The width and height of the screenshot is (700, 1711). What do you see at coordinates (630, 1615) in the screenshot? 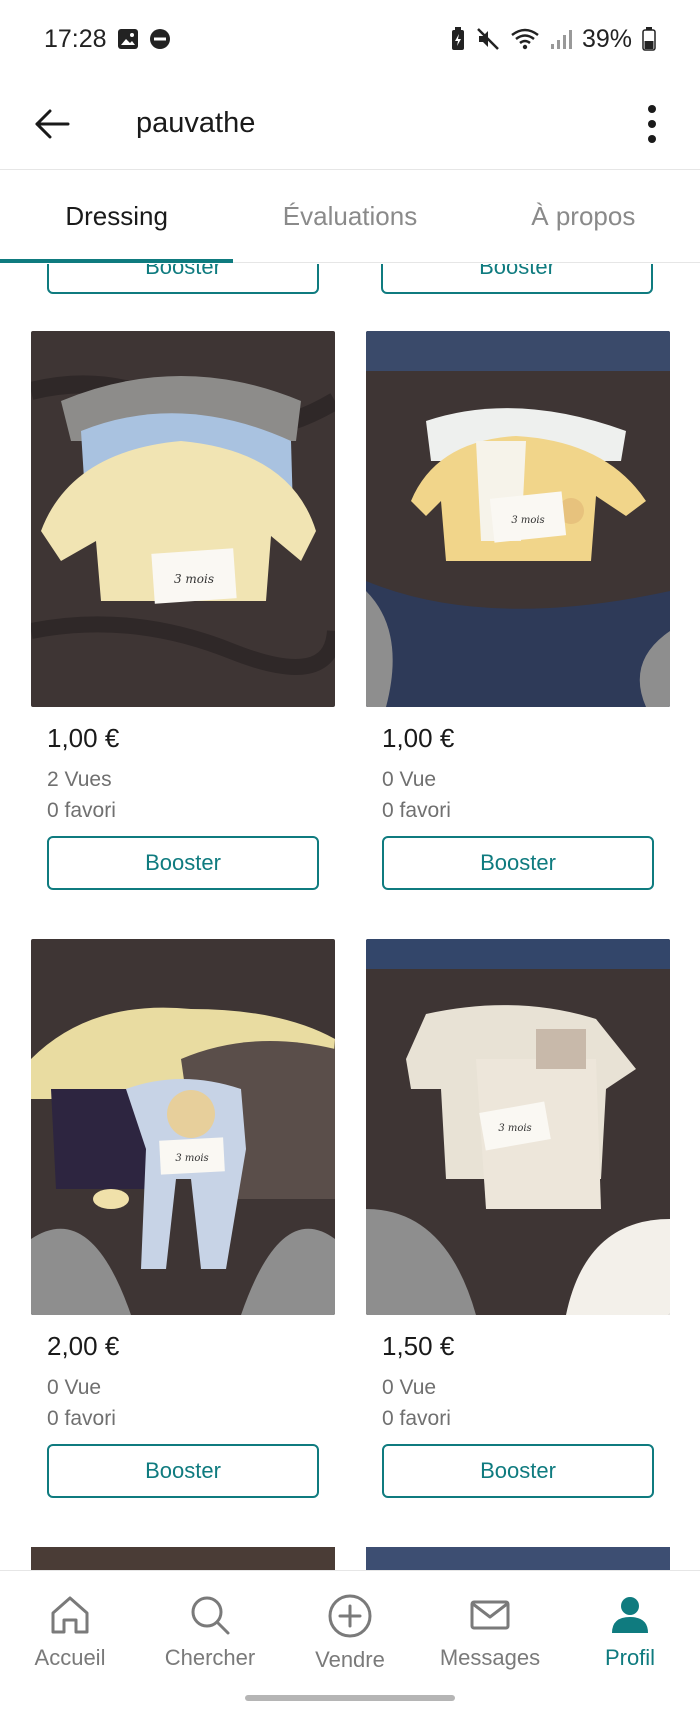
I see `profile-icon` at bounding box center [630, 1615].